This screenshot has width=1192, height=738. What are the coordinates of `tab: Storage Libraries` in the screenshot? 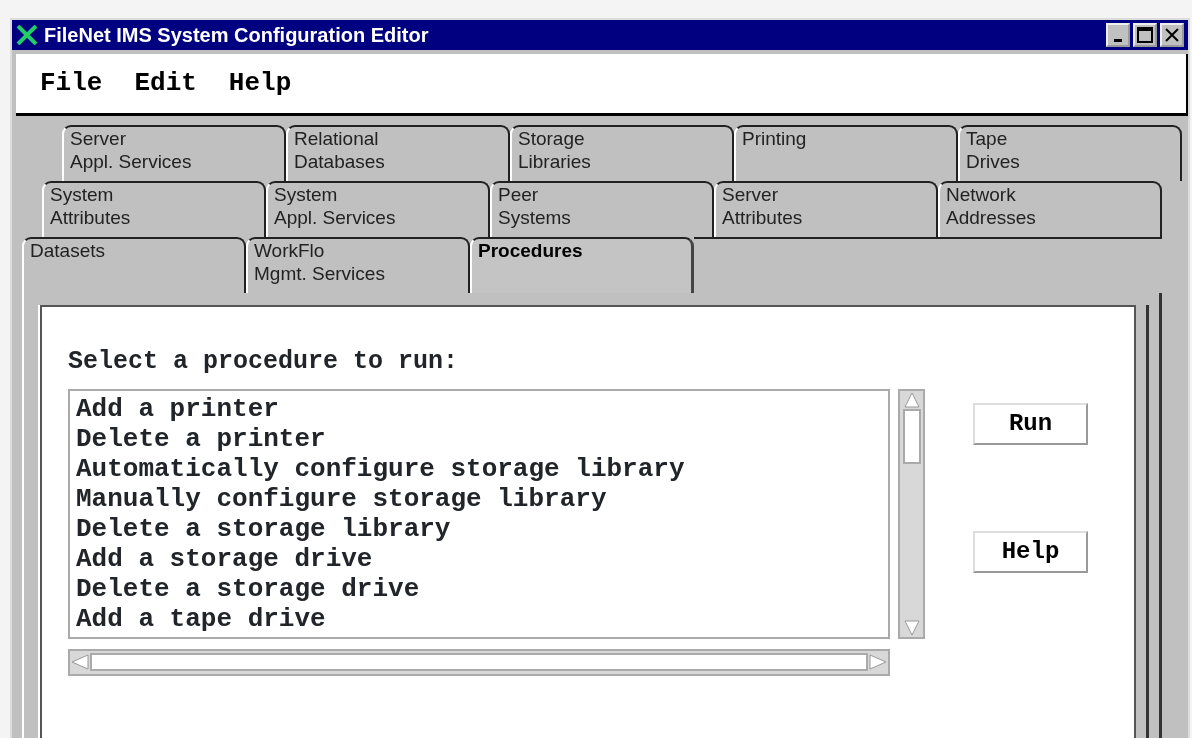 It's located at (622, 153).